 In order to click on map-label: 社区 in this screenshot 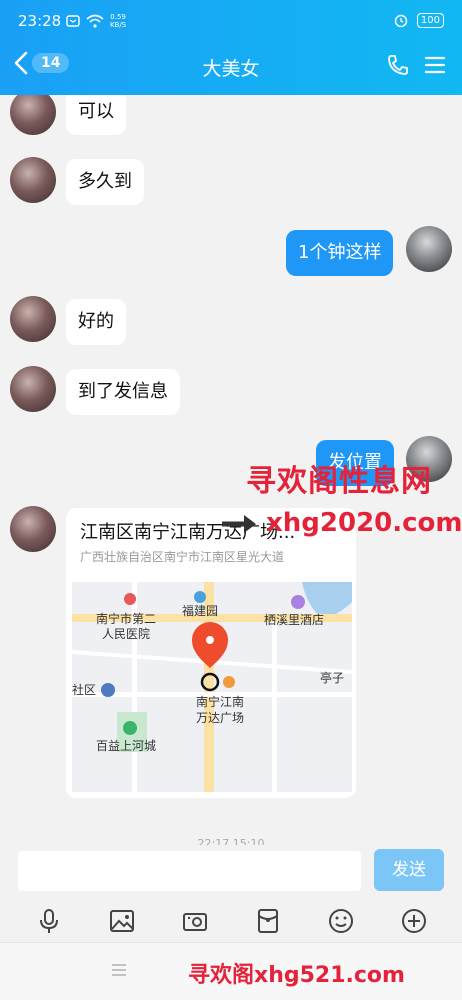, I will do `click(84, 689)`.